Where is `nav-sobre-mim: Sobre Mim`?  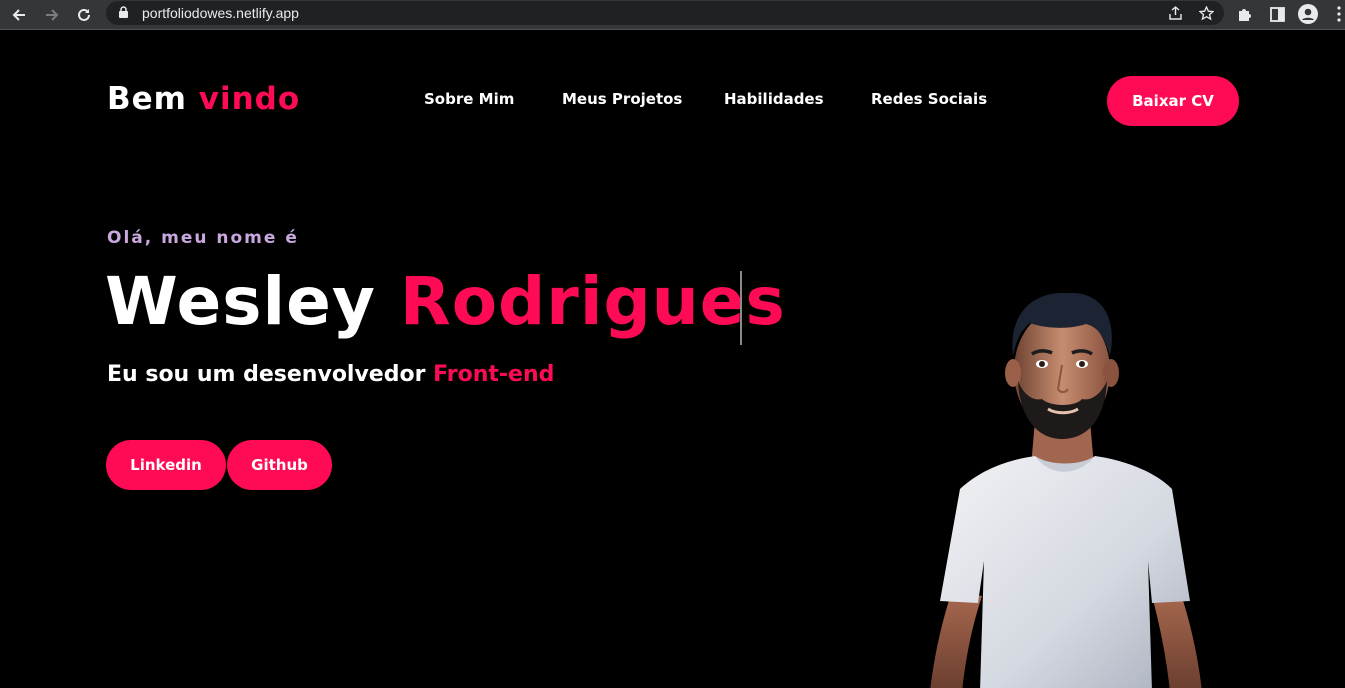 nav-sobre-mim: Sobre Mim is located at coordinates (469, 99).